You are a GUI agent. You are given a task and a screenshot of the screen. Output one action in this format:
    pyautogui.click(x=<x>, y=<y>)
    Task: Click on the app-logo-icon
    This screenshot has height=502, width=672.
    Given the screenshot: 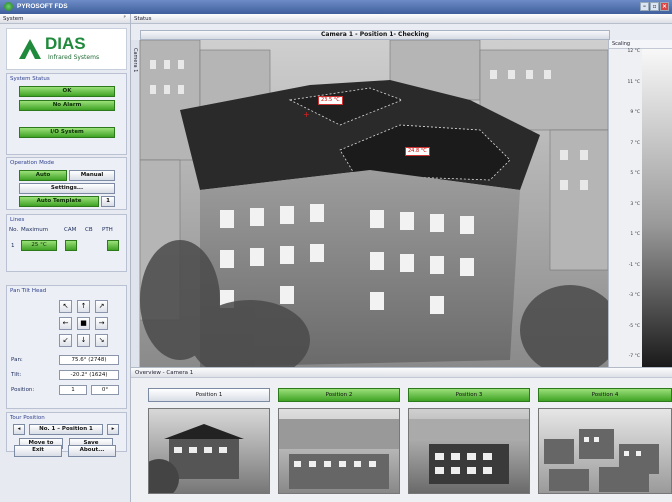 What is the action you would take?
    pyautogui.click(x=8, y=6)
    